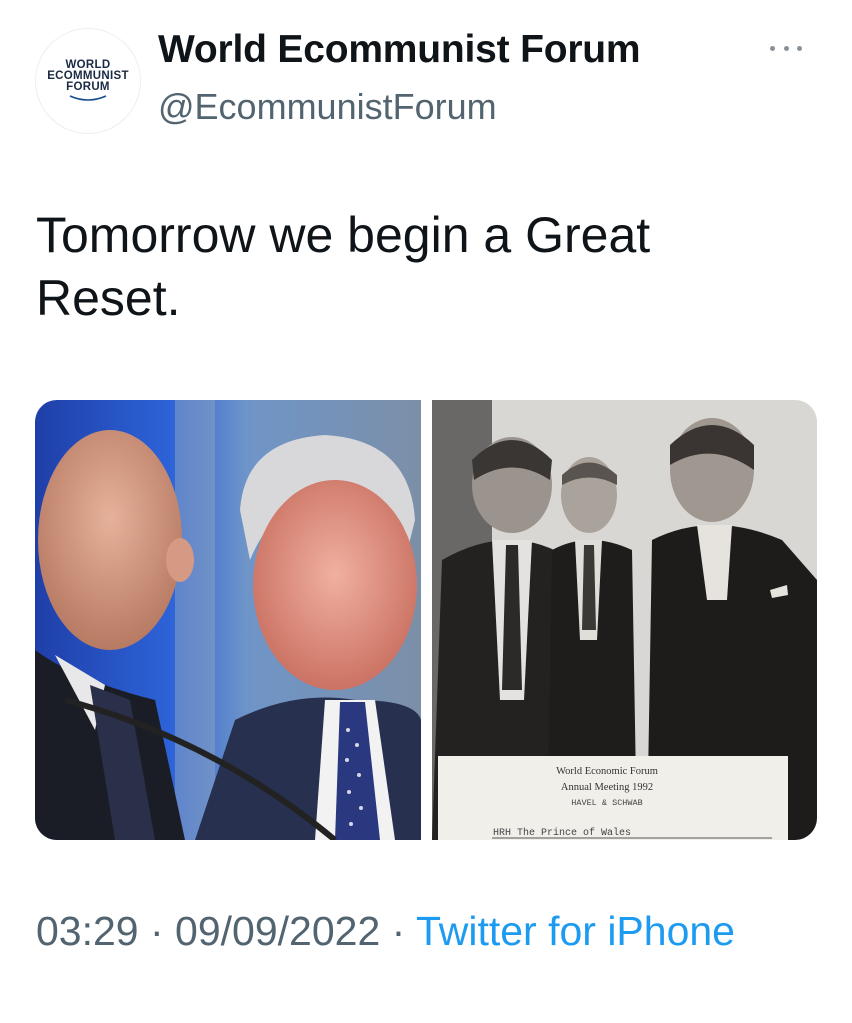 The height and width of the screenshot is (1023, 852). I want to click on tweet-time: 03:29, so click(87, 931).